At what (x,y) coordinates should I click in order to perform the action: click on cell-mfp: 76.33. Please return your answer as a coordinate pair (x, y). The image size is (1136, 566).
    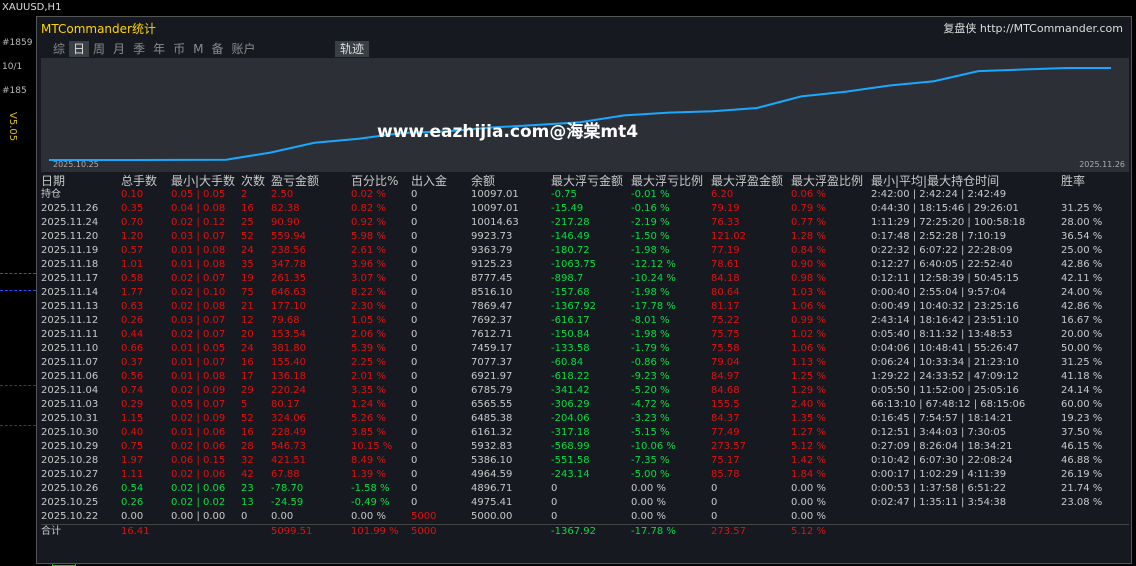
    Looking at the image, I should click on (725, 222).